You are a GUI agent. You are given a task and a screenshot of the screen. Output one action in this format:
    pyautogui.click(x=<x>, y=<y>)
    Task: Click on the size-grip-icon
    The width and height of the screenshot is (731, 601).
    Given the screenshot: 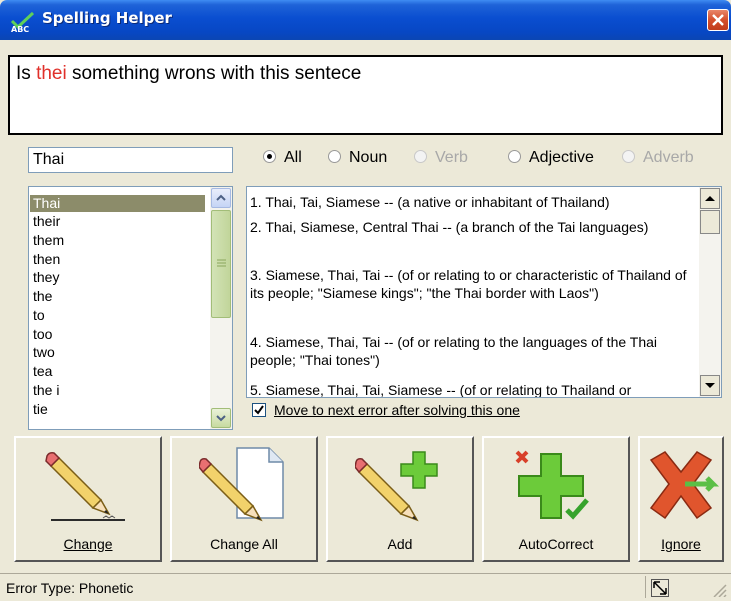 What is the action you would take?
    pyautogui.click(x=720, y=590)
    